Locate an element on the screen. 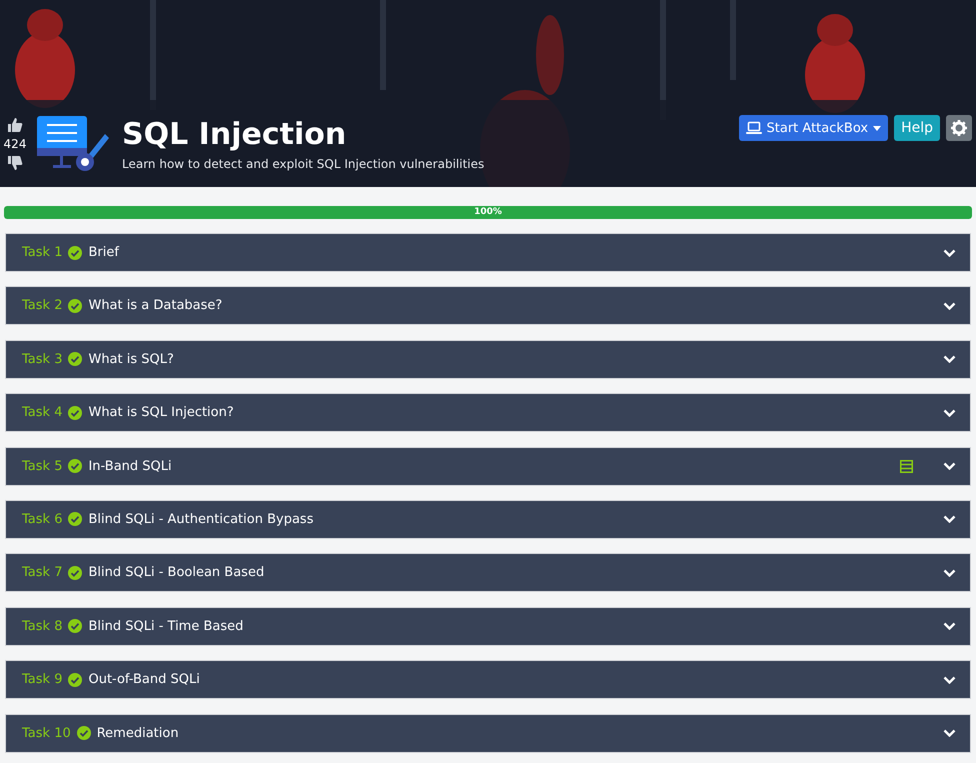 Image resolution: width=976 pixels, height=763 pixels. task-header: Task 1 Brief is located at coordinates (488, 252).